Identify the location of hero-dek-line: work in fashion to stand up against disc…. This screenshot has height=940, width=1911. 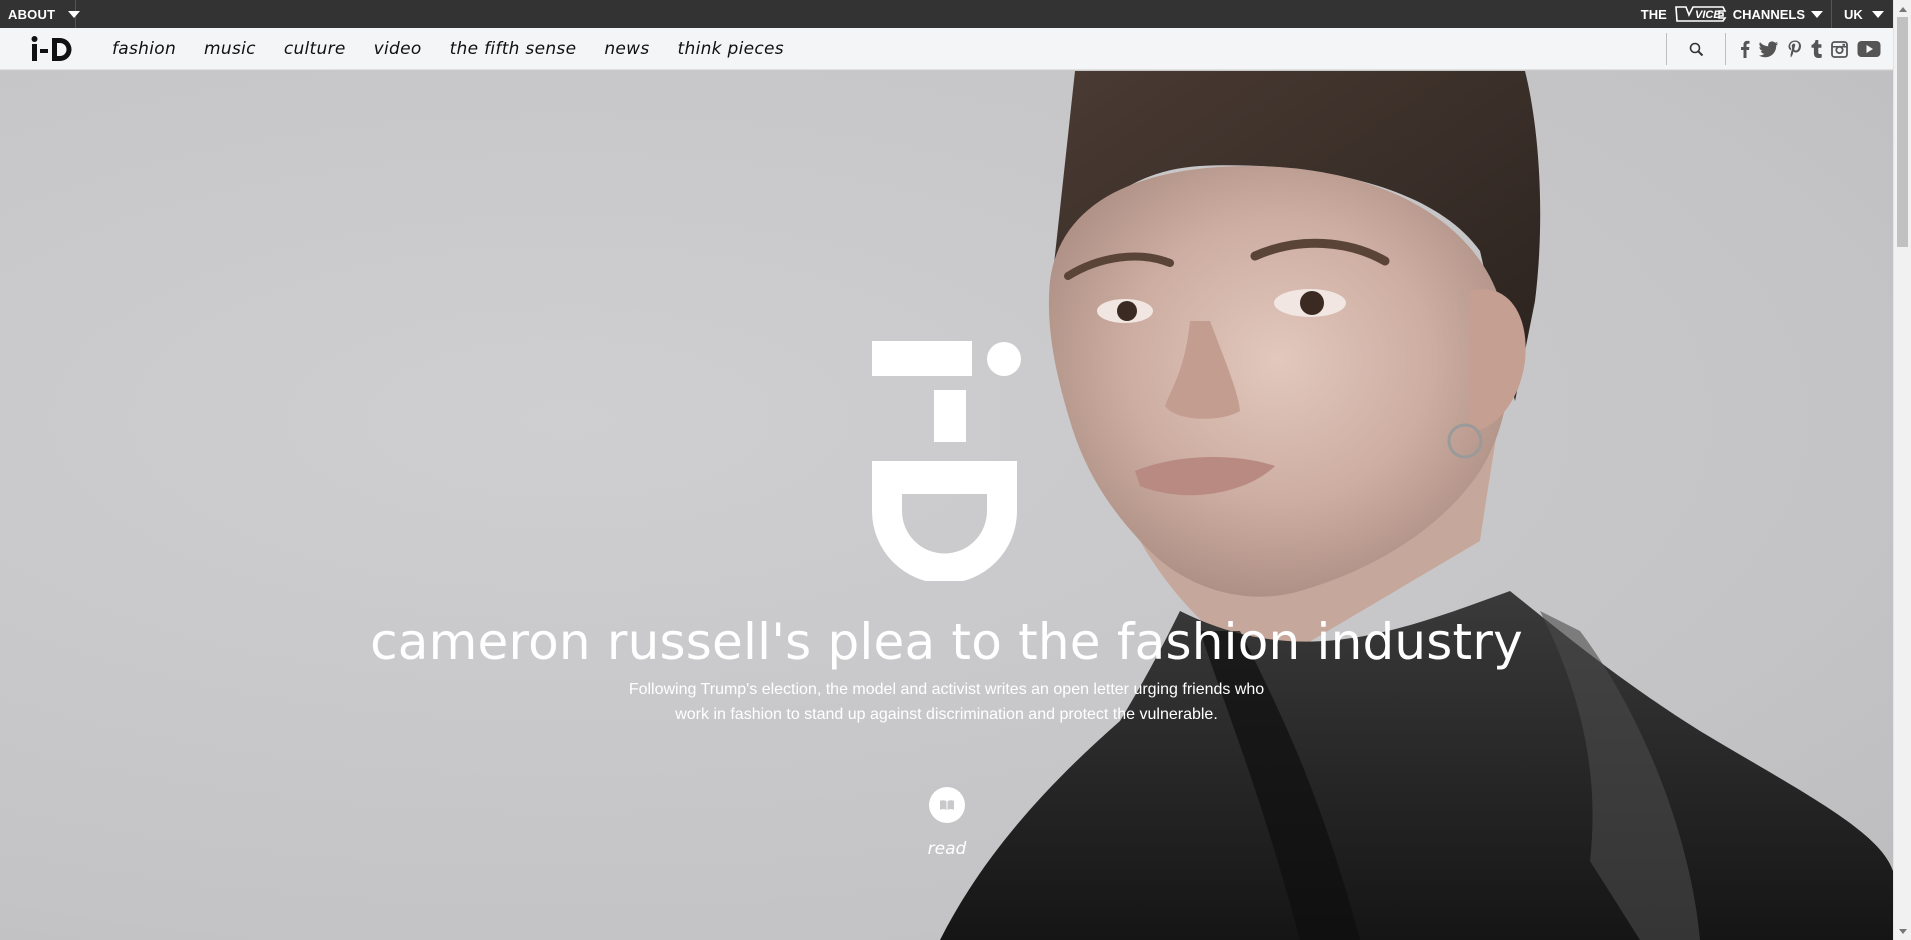
(946, 714).